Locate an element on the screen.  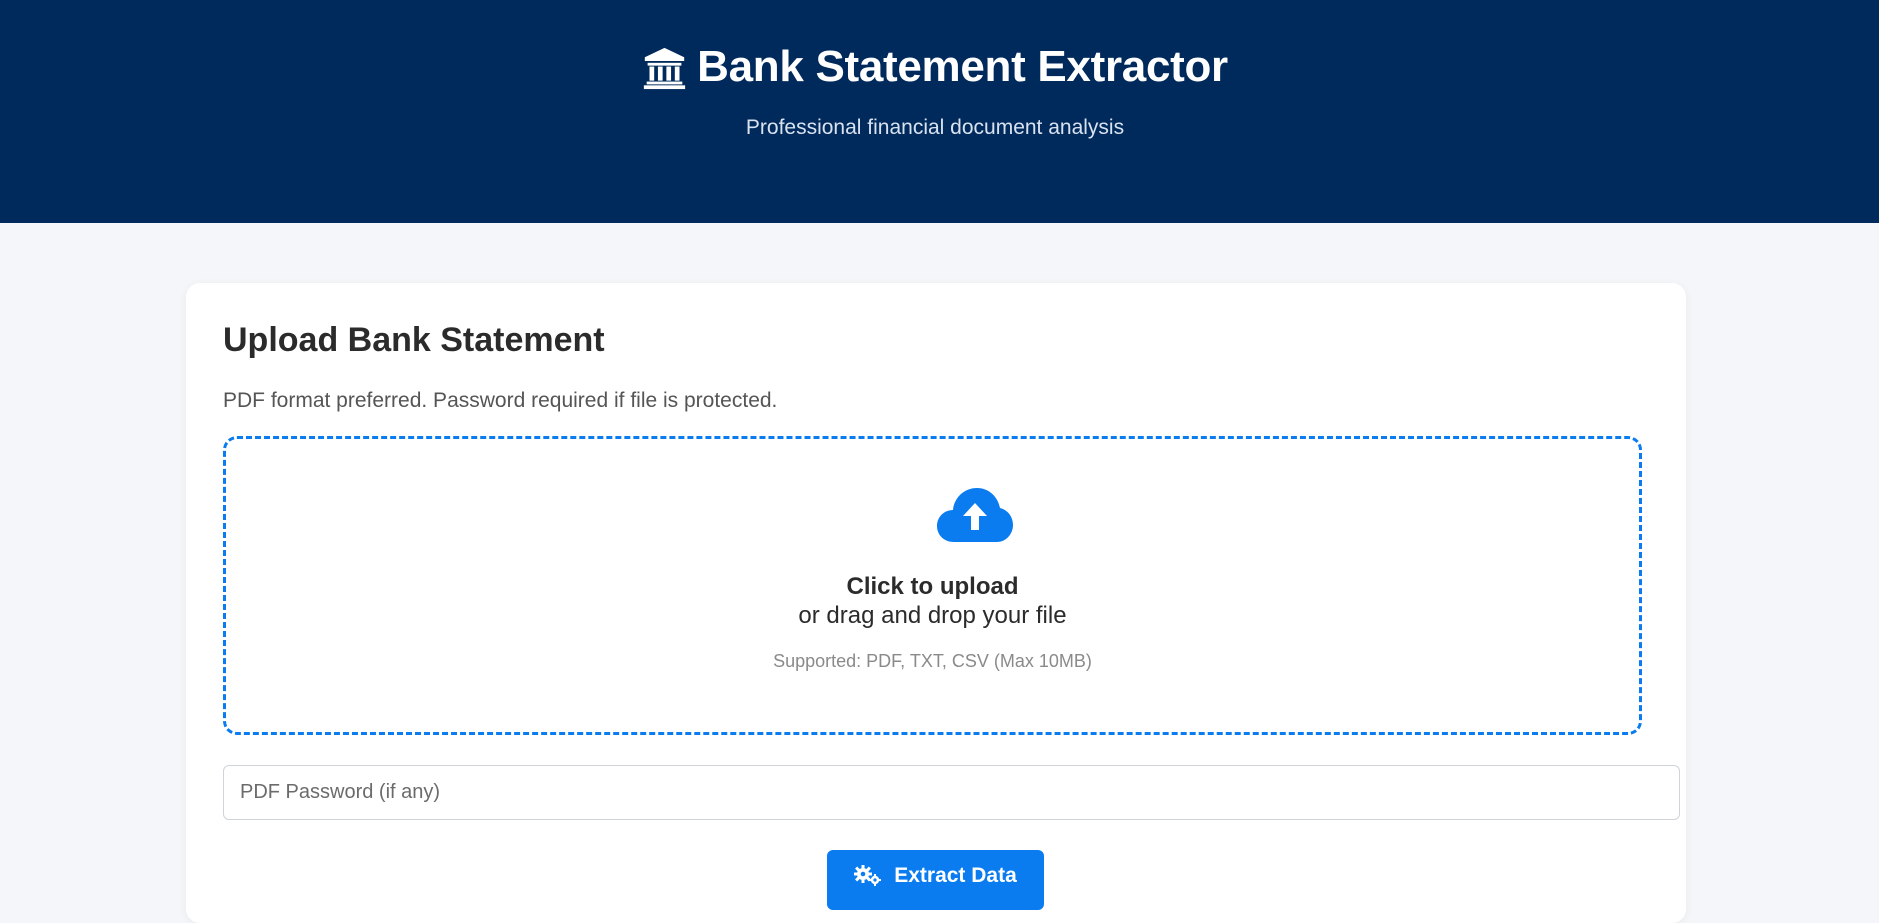
dropzone-primary-text: Click to upload is located at coordinates (932, 586).